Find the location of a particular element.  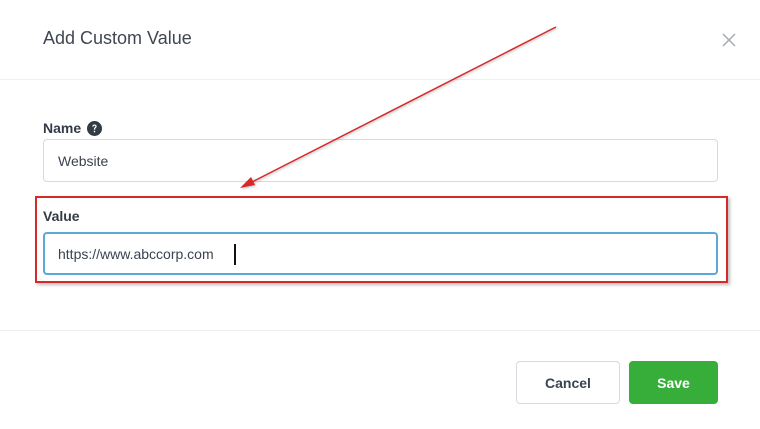

cancel-button: Cancel is located at coordinates (568, 382).